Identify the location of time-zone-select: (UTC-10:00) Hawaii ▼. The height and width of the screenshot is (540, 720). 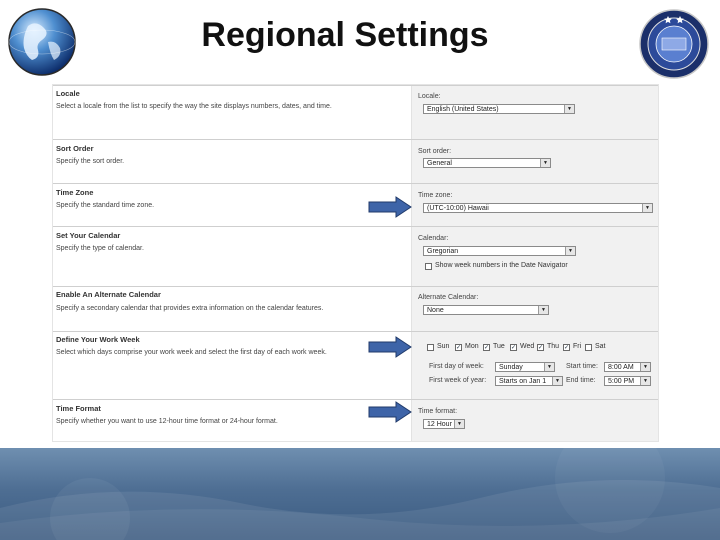
(538, 208).